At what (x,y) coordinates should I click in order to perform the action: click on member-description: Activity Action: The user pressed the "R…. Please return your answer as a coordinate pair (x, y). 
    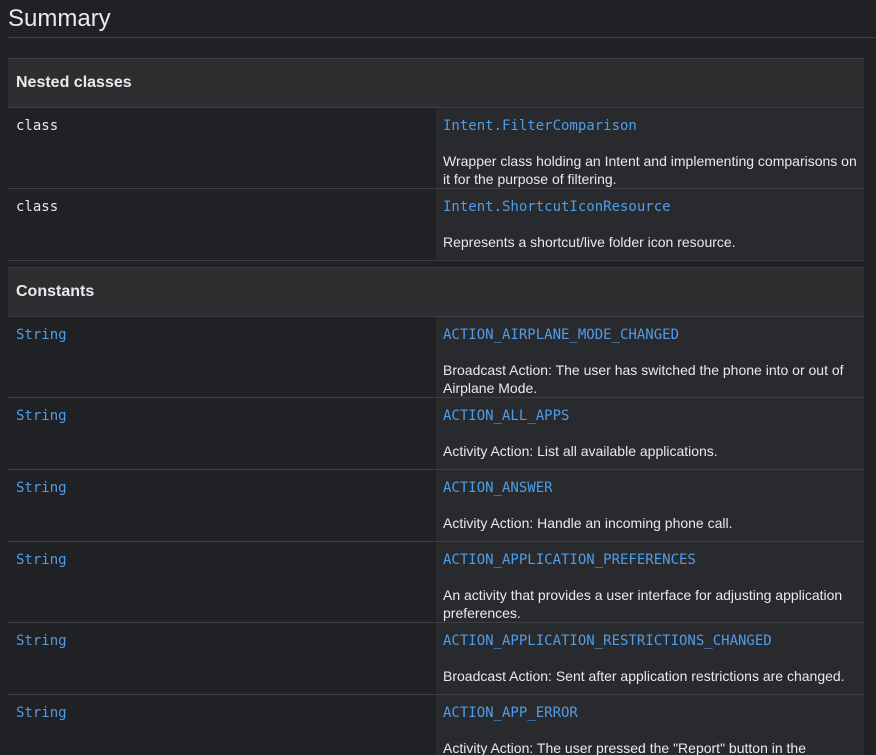
    Looking at the image, I should click on (624, 747).